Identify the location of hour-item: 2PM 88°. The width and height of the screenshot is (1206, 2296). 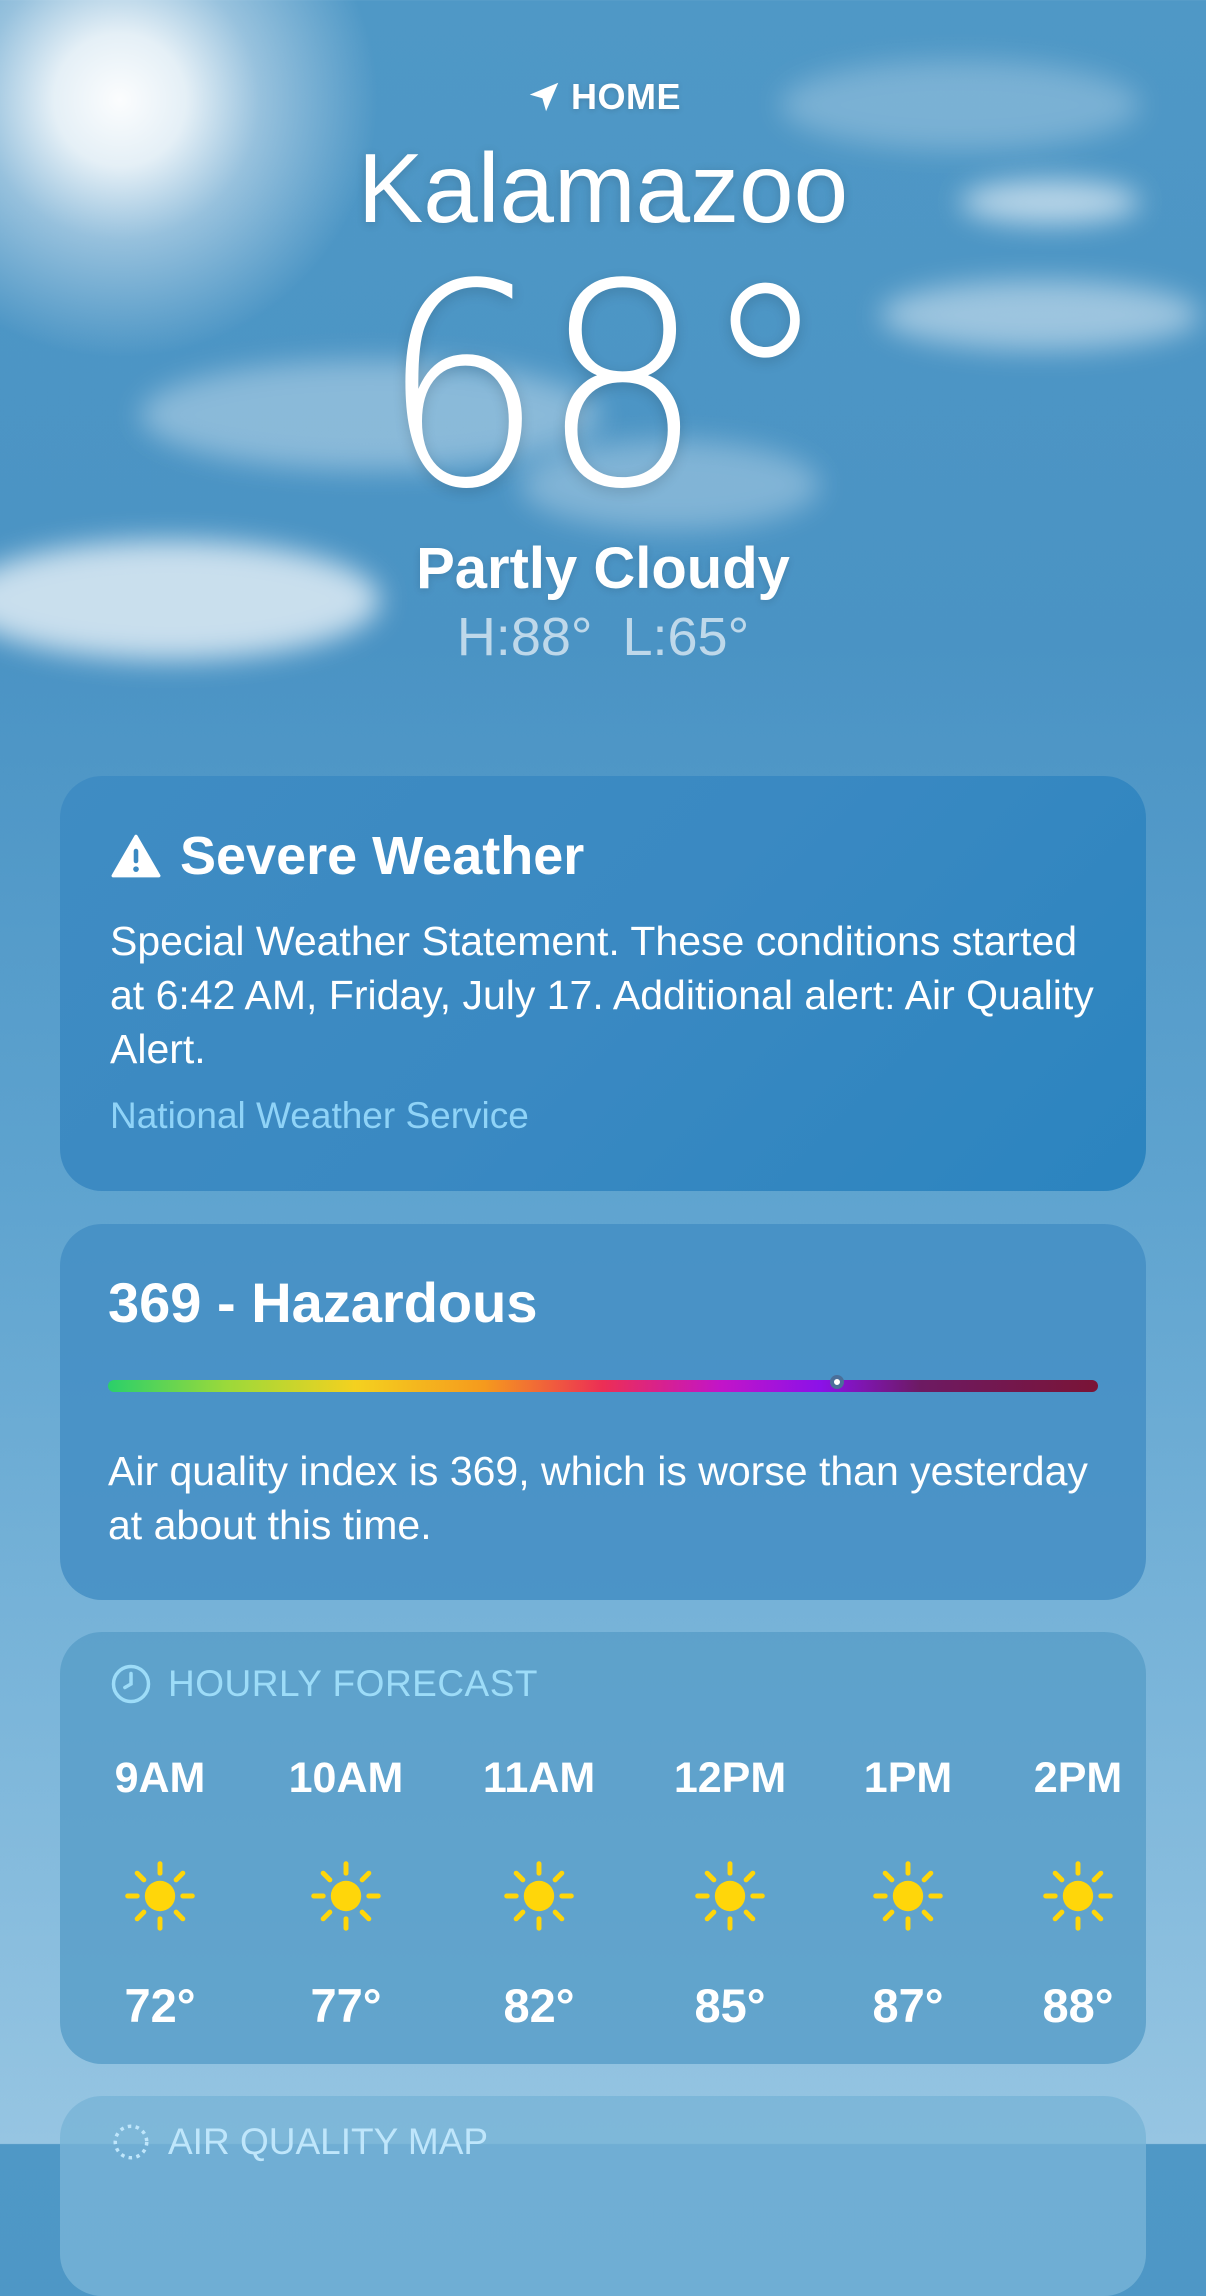
(1078, 1892).